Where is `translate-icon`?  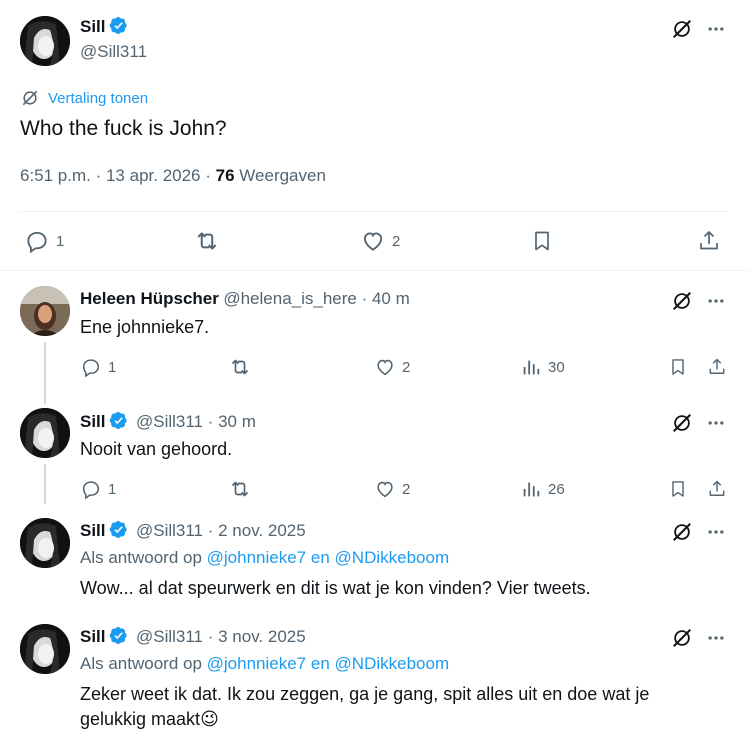
translate-icon is located at coordinates (30, 98).